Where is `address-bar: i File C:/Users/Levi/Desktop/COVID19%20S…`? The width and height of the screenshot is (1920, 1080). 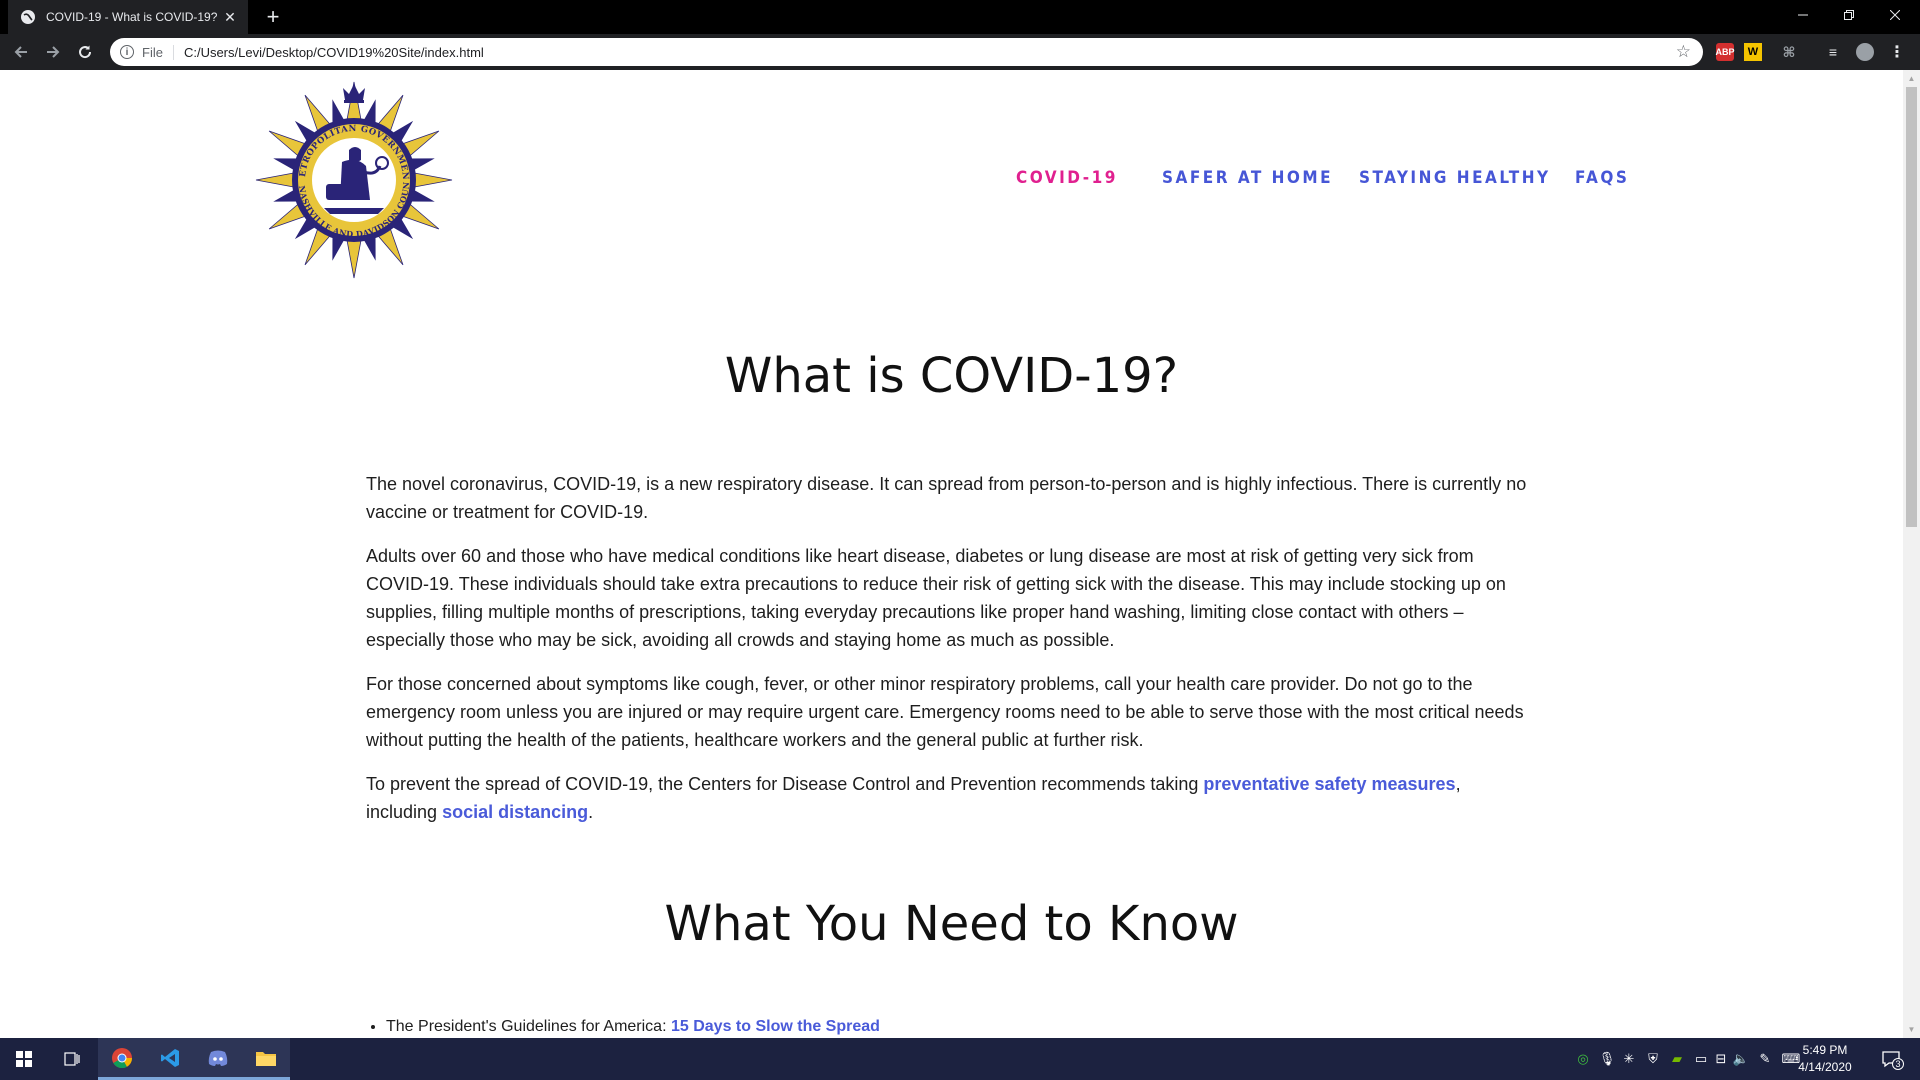
address-bar: i File C:/Users/Levi/Desktop/COVID19%20S… is located at coordinates (906, 52).